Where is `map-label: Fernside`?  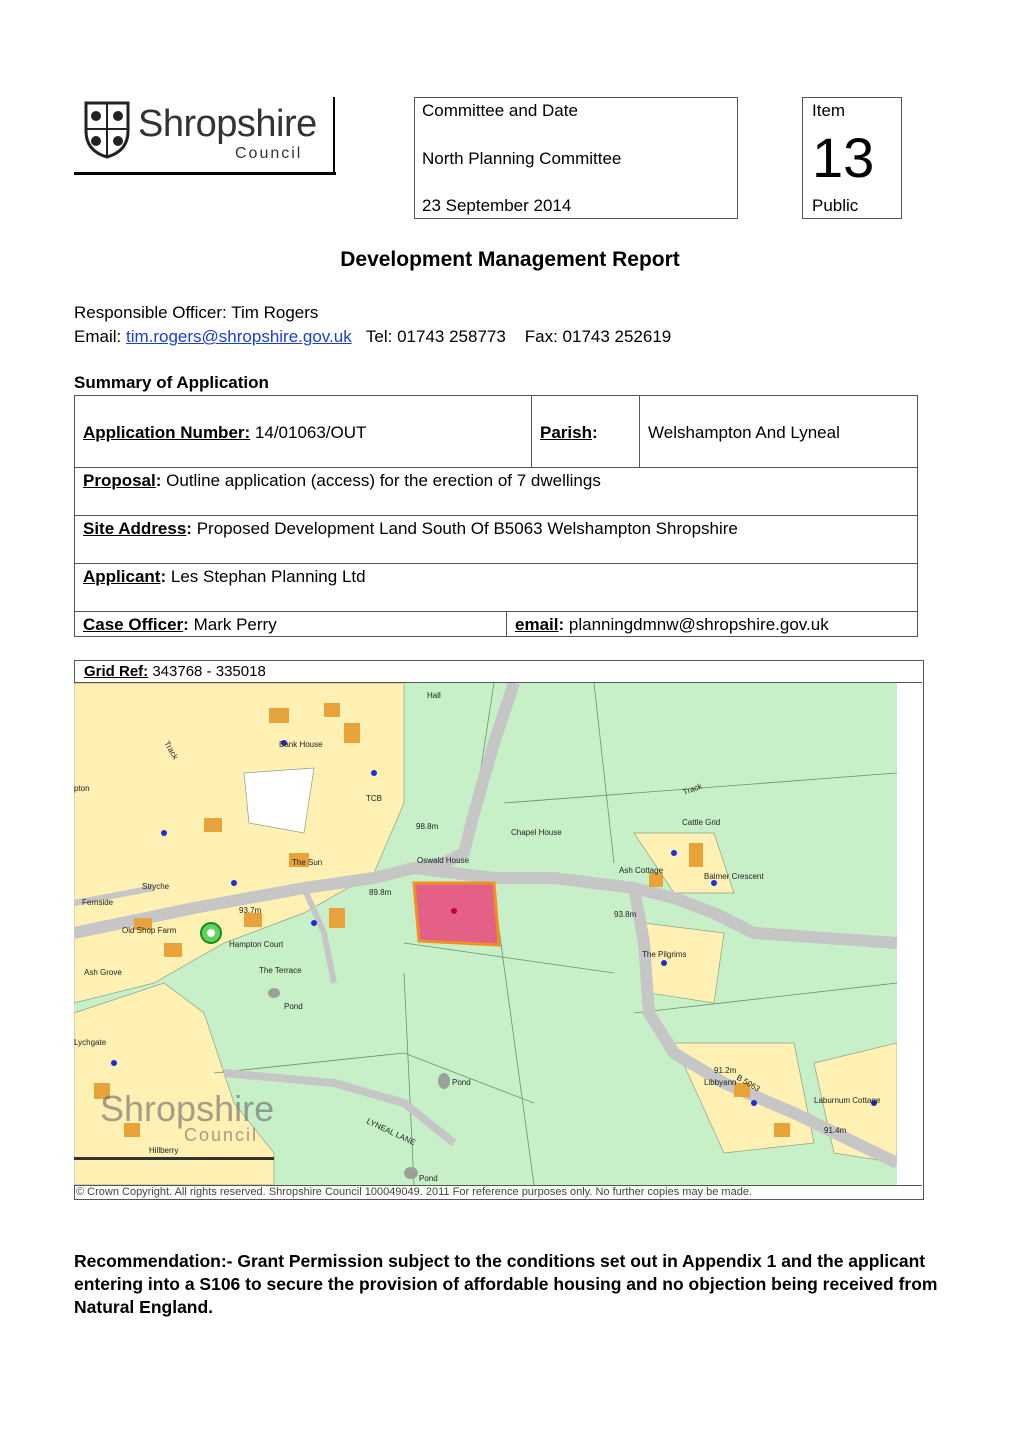 map-label: Fernside is located at coordinates (98, 902).